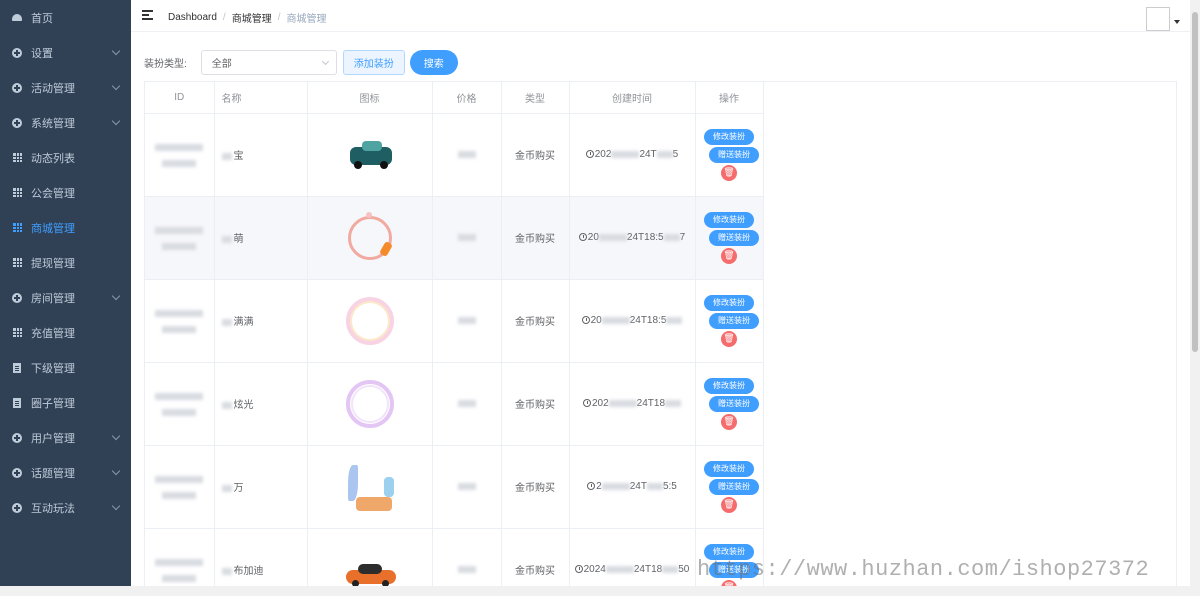  I want to click on sidebar-item-label: 首页, so click(42, 18).